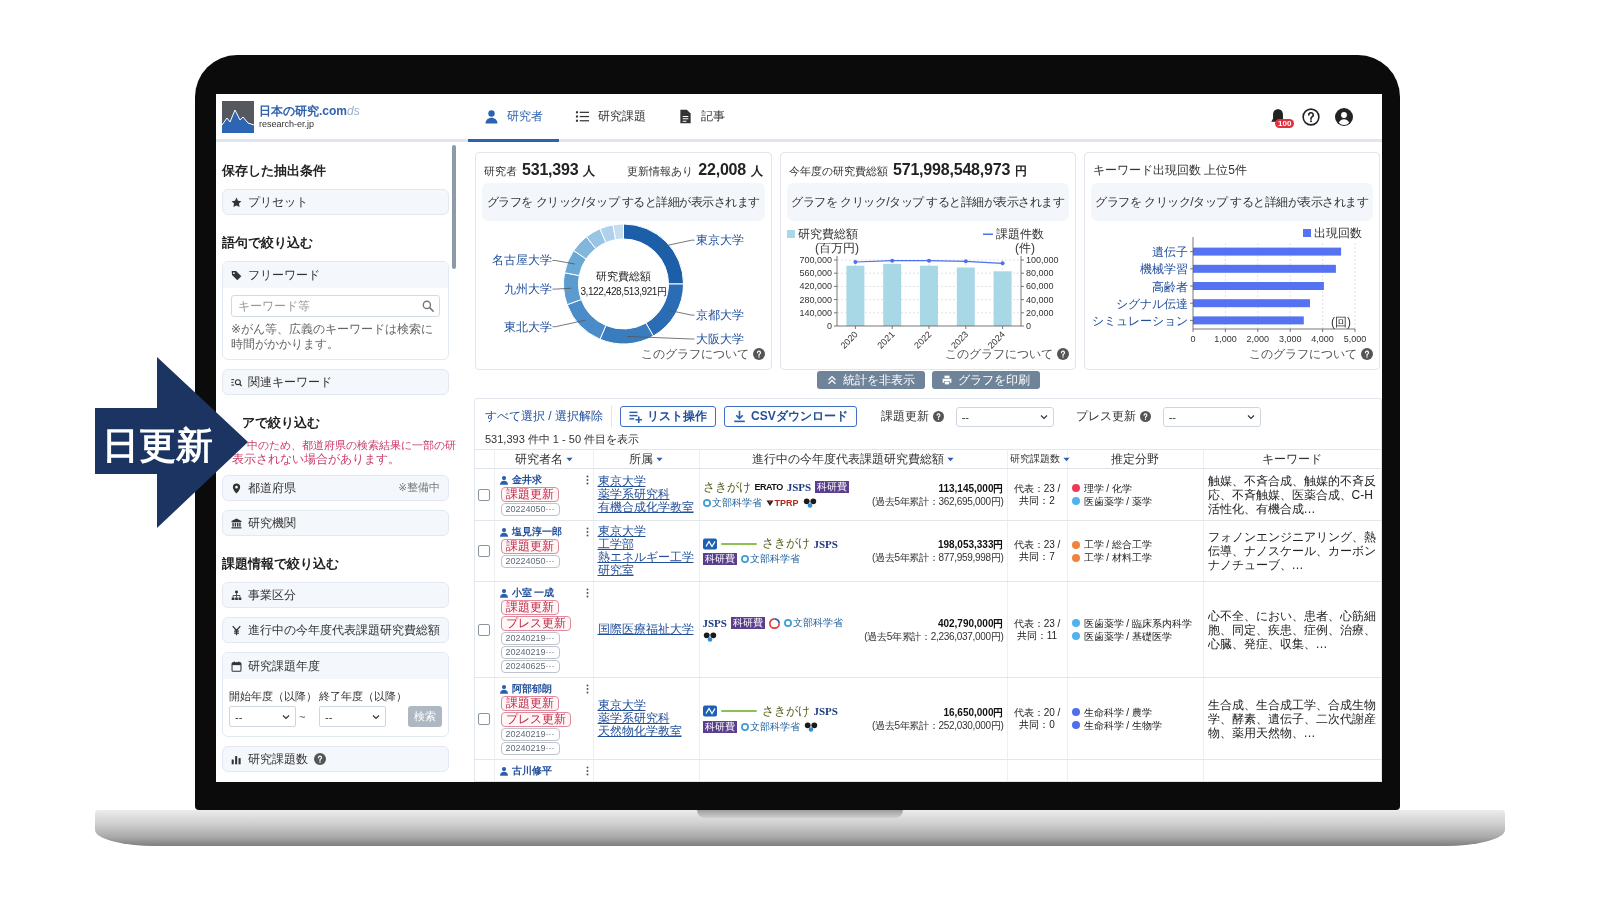 This screenshot has width=1600, height=900. I want to click on account-icon, so click(1344, 116).